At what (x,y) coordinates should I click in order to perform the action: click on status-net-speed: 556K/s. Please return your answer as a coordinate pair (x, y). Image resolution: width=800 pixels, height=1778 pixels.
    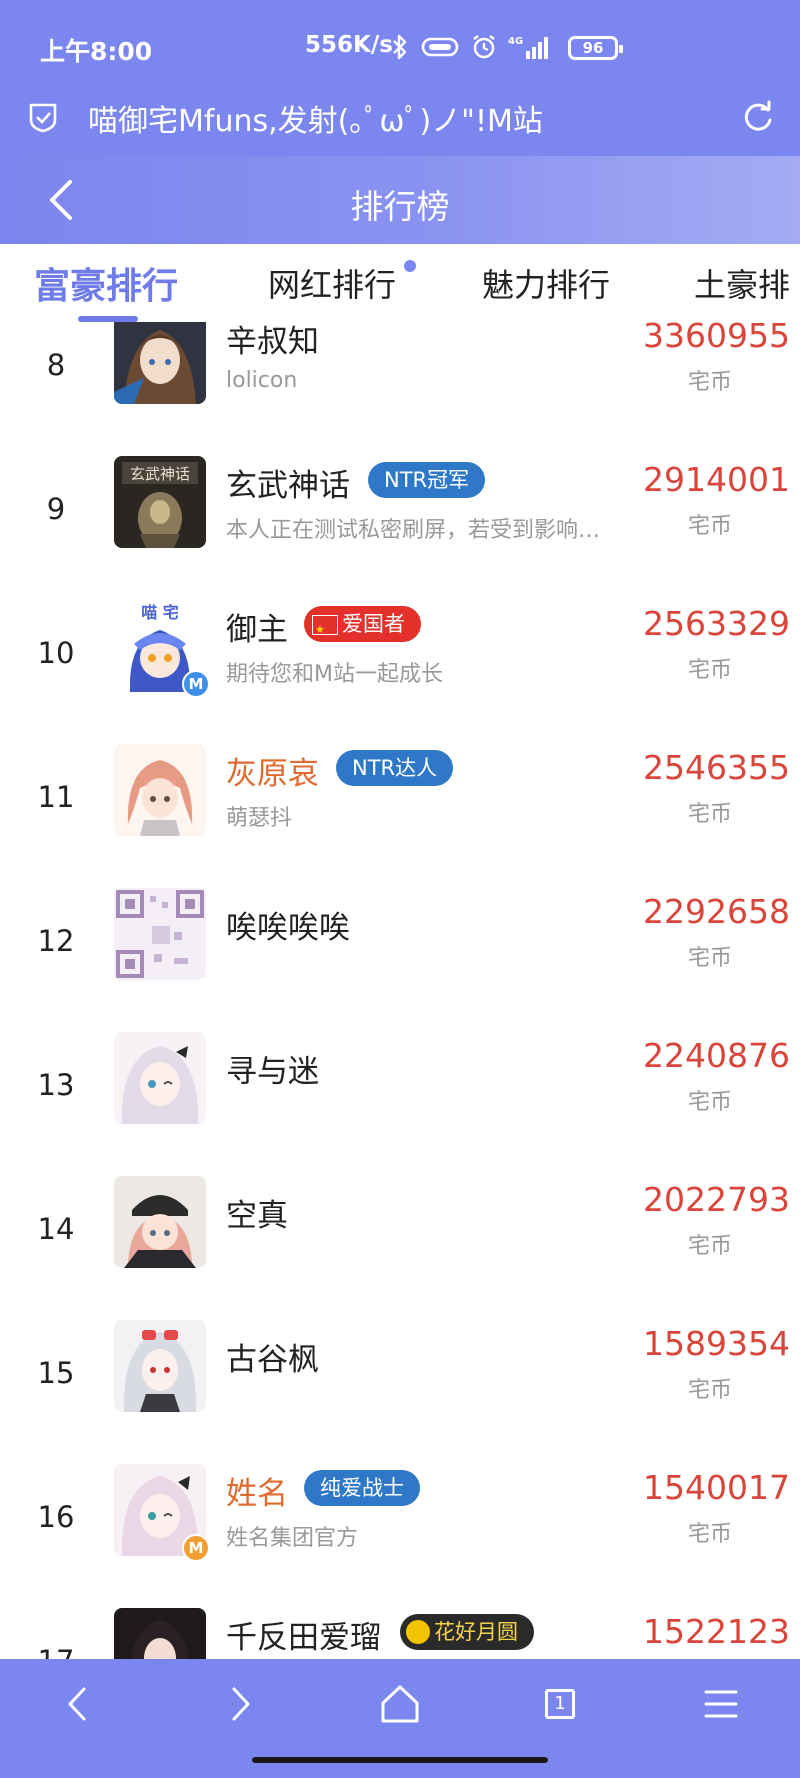
    Looking at the image, I should click on (349, 45).